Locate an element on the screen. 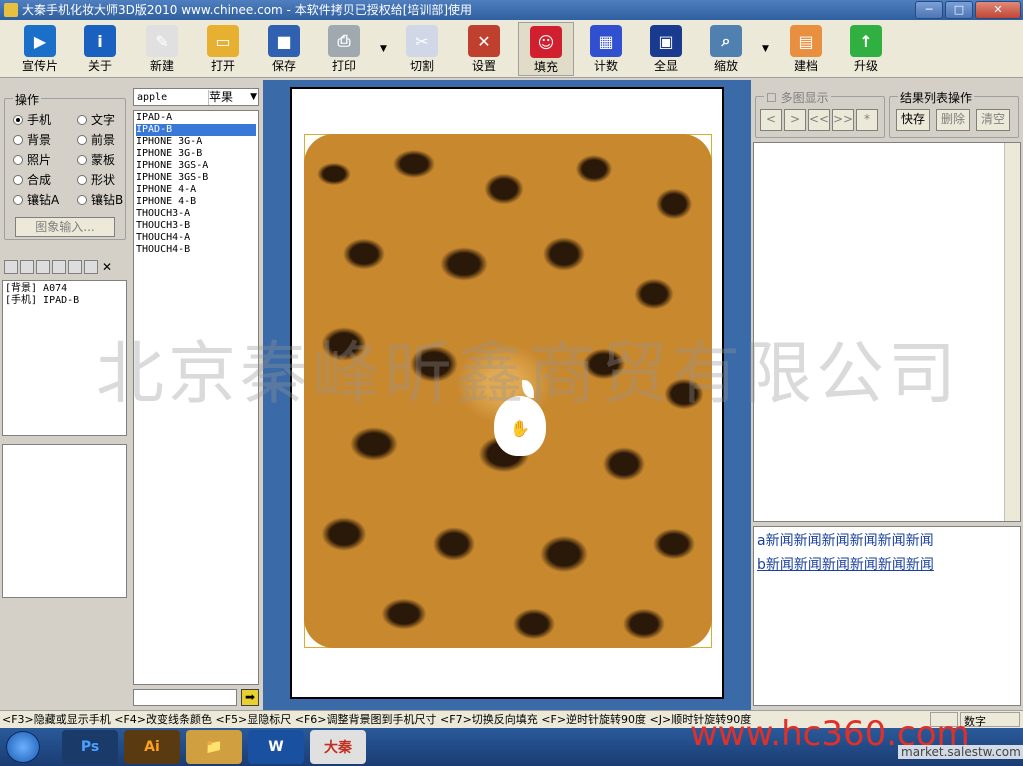  zoom-dropdown-icon: ▼ is located at coordinates (767, 49).